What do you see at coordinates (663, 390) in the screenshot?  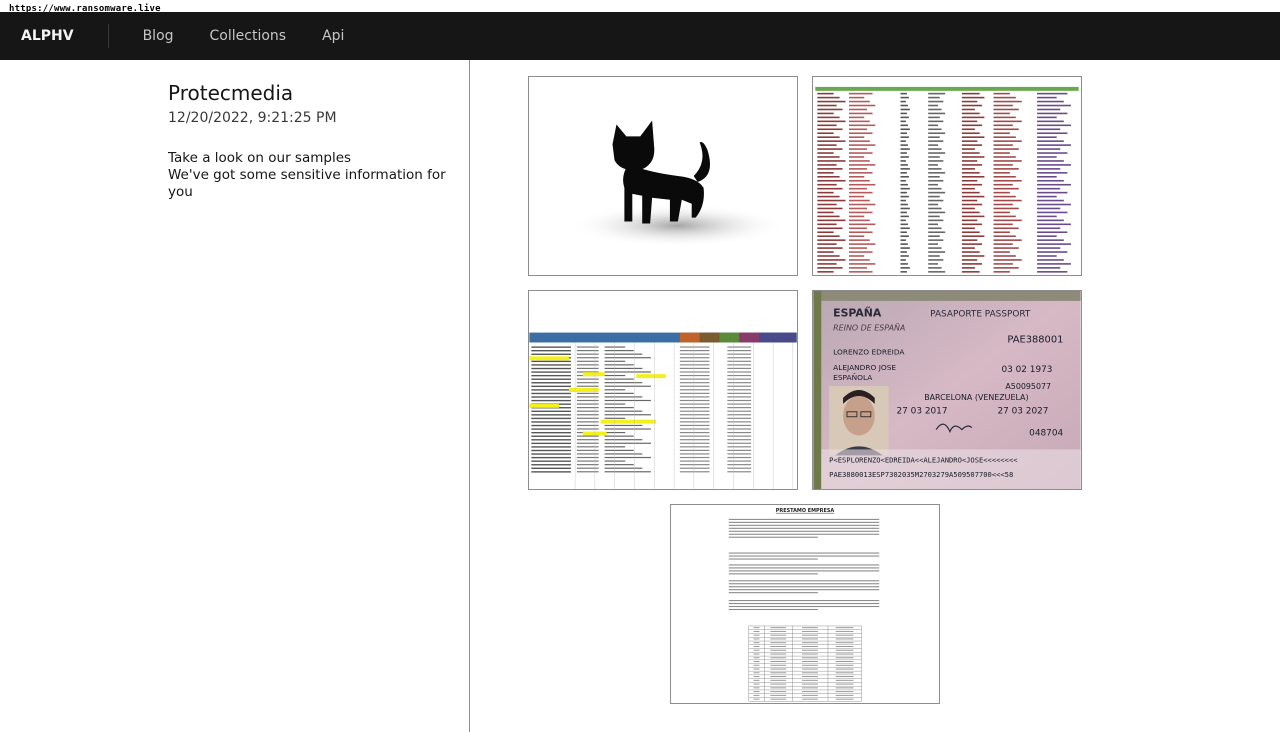 I see `sample-image-ledger` at bounding box center [663, 390].